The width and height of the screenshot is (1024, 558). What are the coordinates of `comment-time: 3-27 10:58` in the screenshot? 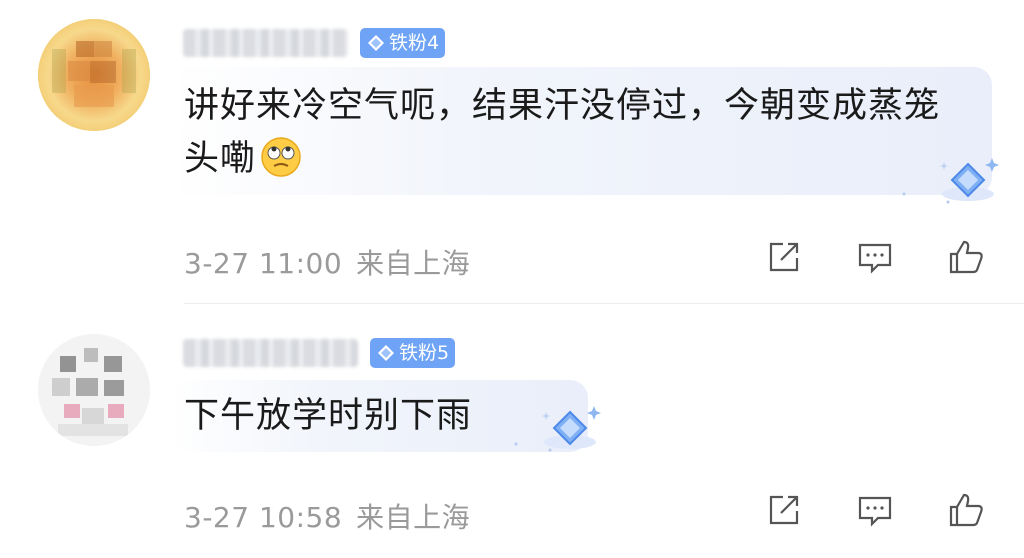 It's located at (263, 517).